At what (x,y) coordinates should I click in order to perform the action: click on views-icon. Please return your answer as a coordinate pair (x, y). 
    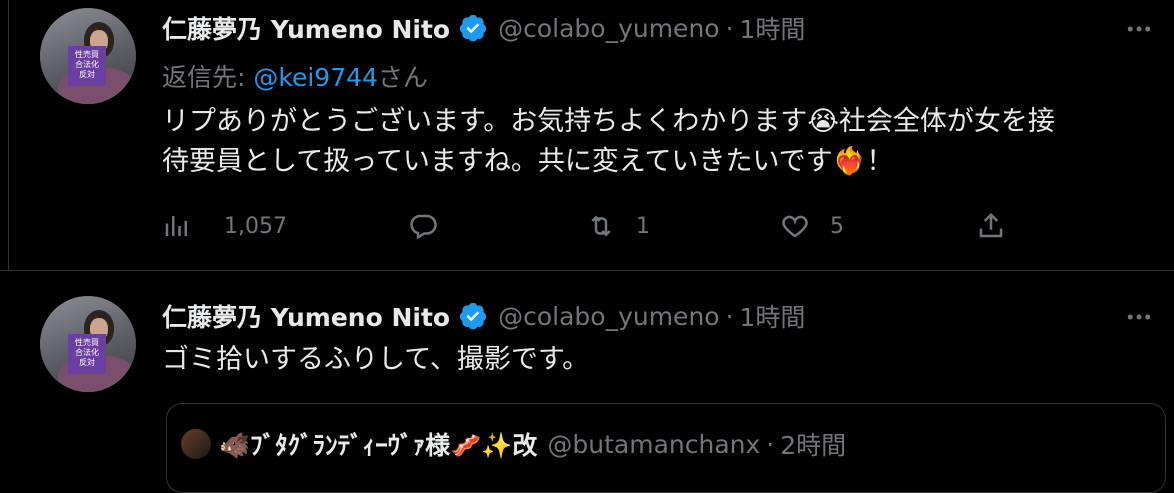
    Looking at the image, I should click on (176, 226).